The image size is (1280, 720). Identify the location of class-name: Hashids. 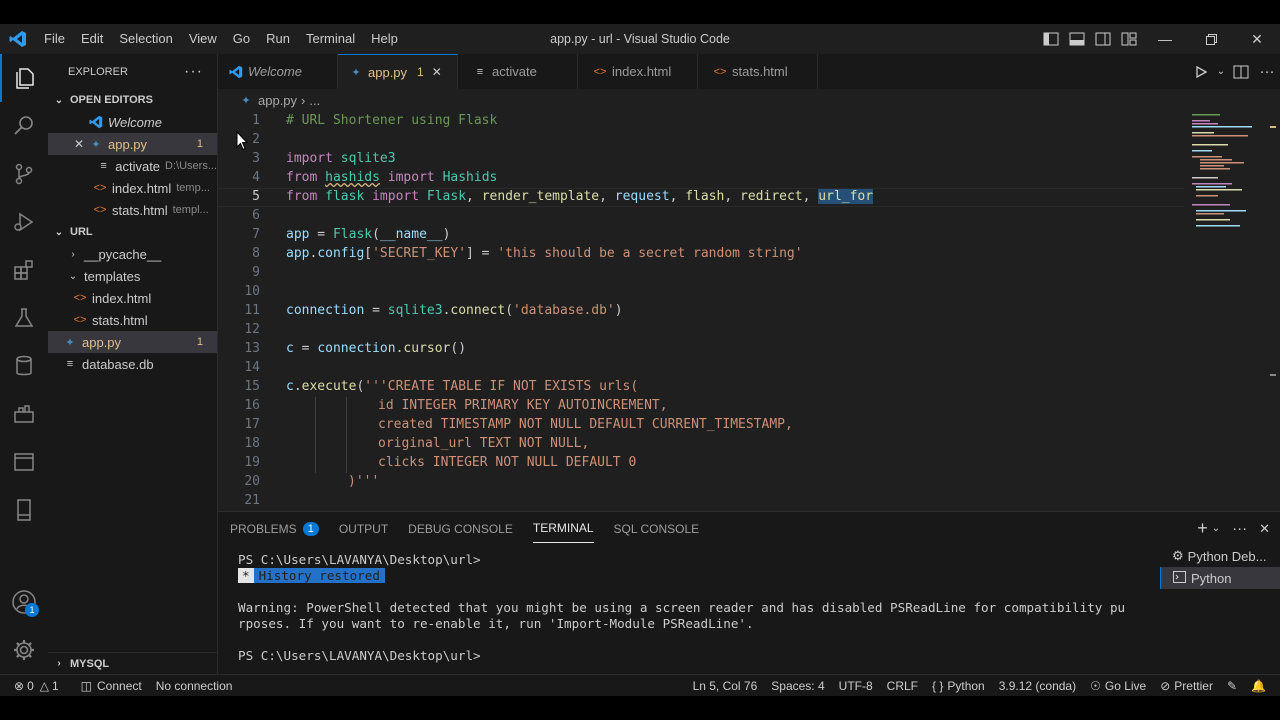
(470, 177).